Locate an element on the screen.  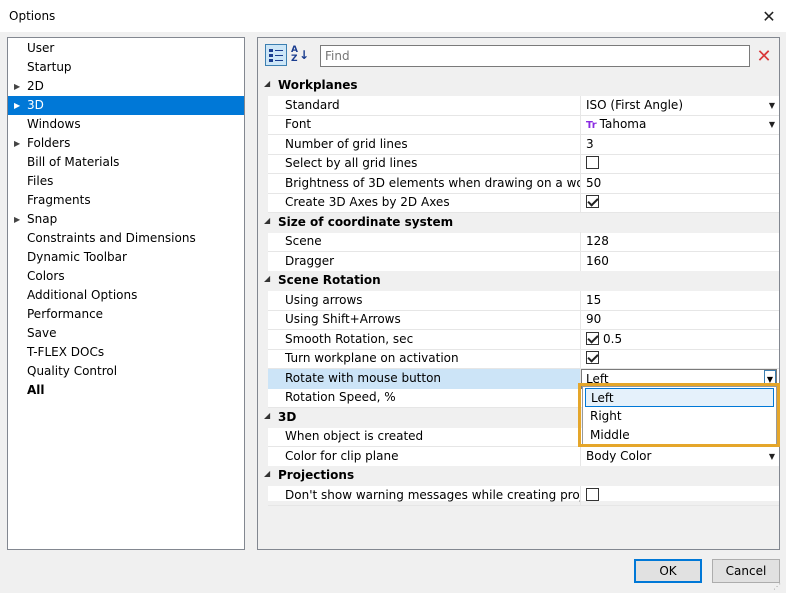
property-row: Create 3D Axes by 2D Axes is located at coordinates (518, 203).